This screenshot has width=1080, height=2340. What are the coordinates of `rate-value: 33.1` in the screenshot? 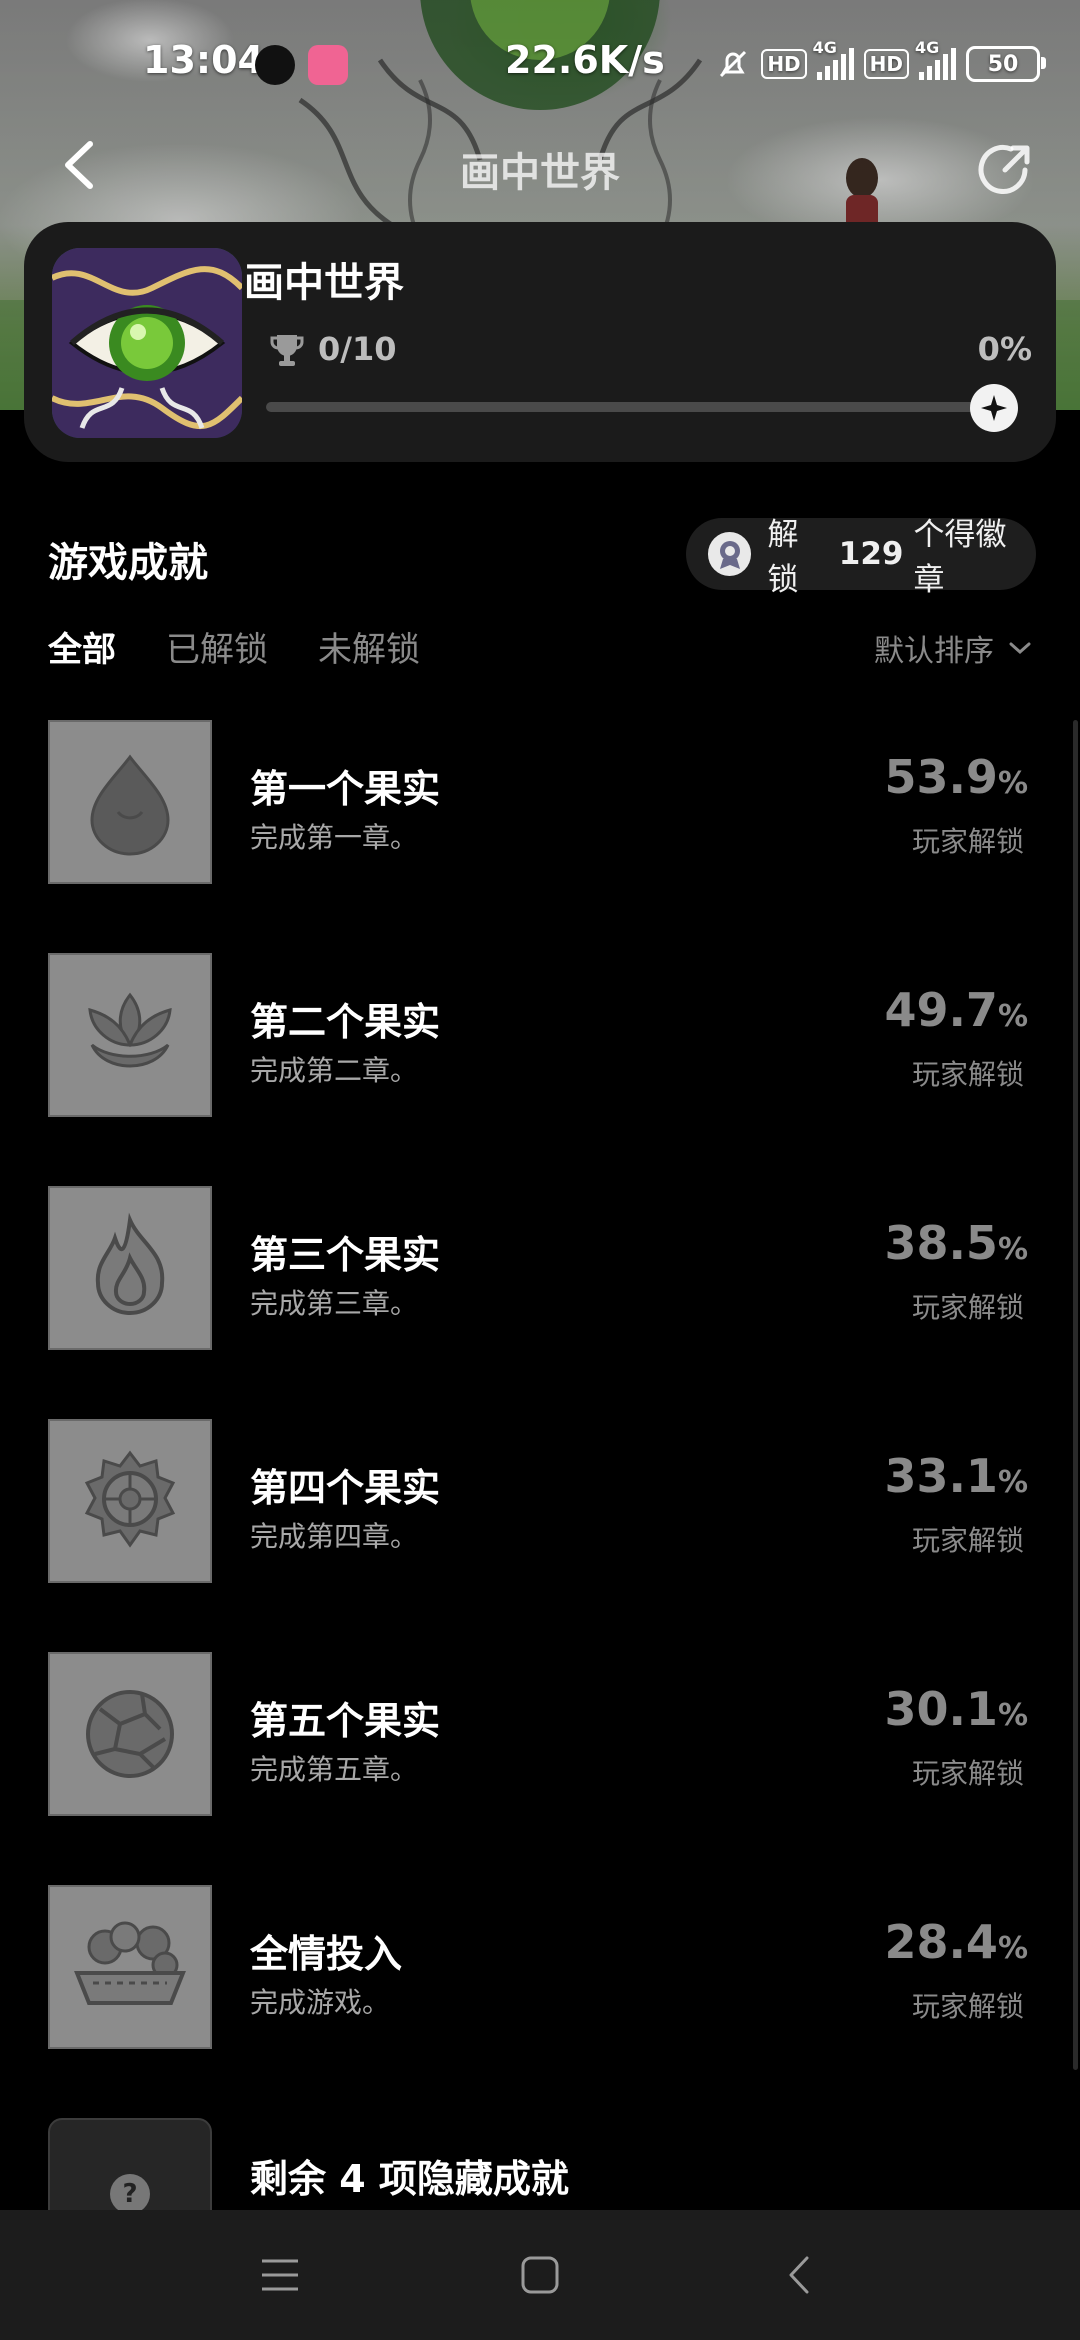 It's located at (941, 1476).